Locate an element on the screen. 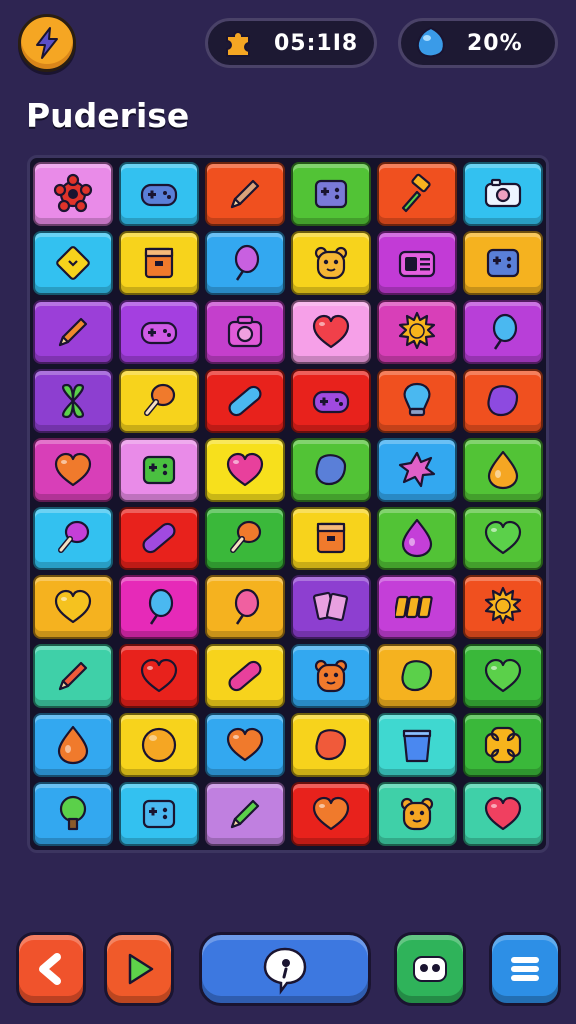 Image resolution: width=576 pixels, height=1024 pixels. menu-button is located at coordinates (525, 969).